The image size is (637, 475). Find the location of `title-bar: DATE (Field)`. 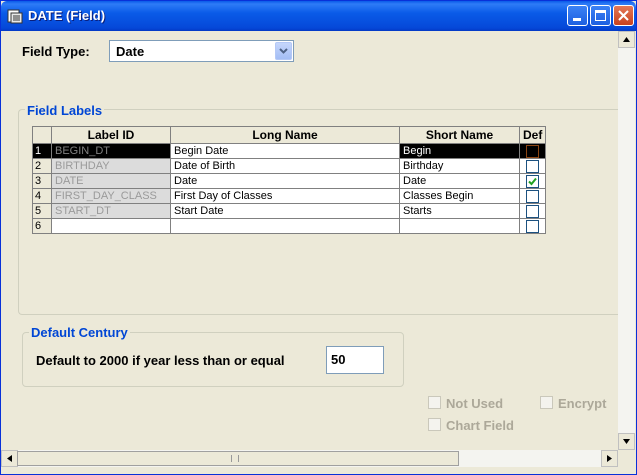

title-bar: DATE (Field) is located at coordinates (318, 16).